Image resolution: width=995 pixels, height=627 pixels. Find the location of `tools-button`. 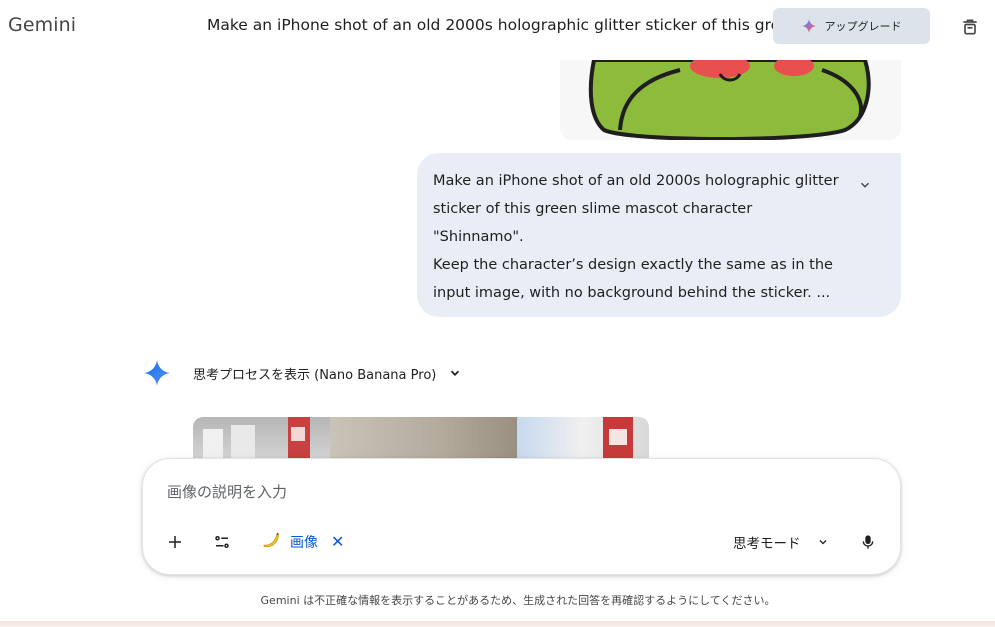

tools-button is located at coordinates (222, 542).